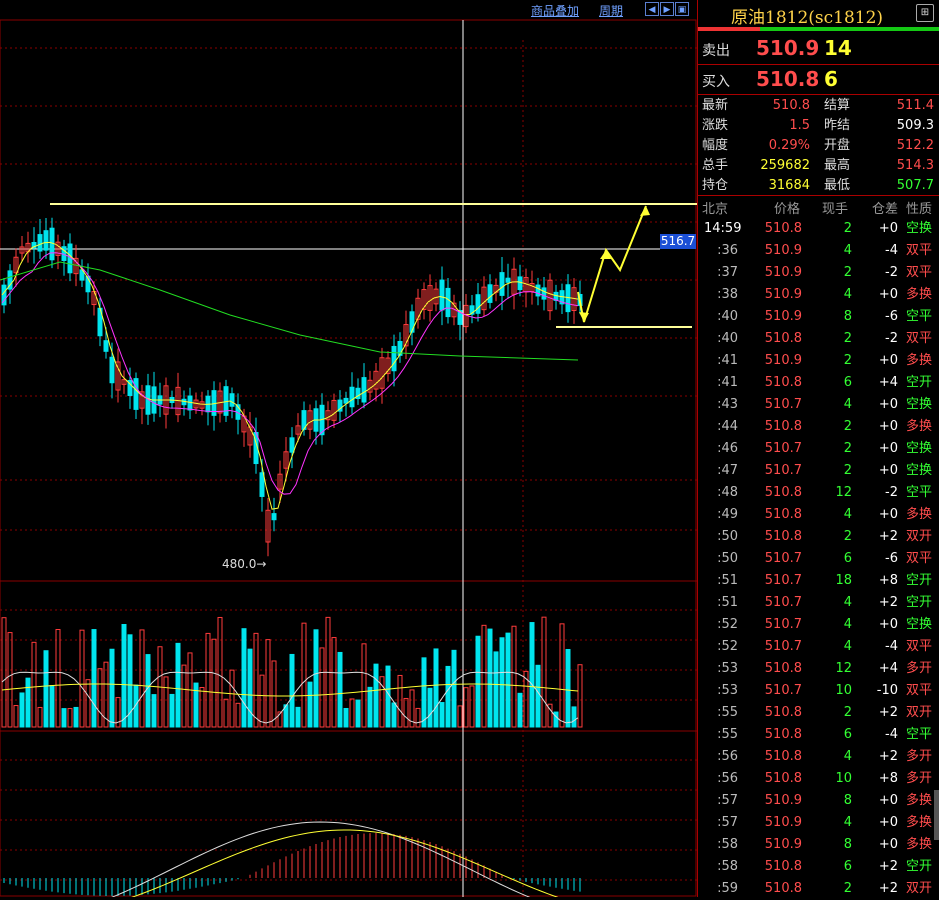 The height and width of the screenshot is (900, 939). I want to click on trade-row: :49 510.8 4 +0 多换, so click(818, 515).